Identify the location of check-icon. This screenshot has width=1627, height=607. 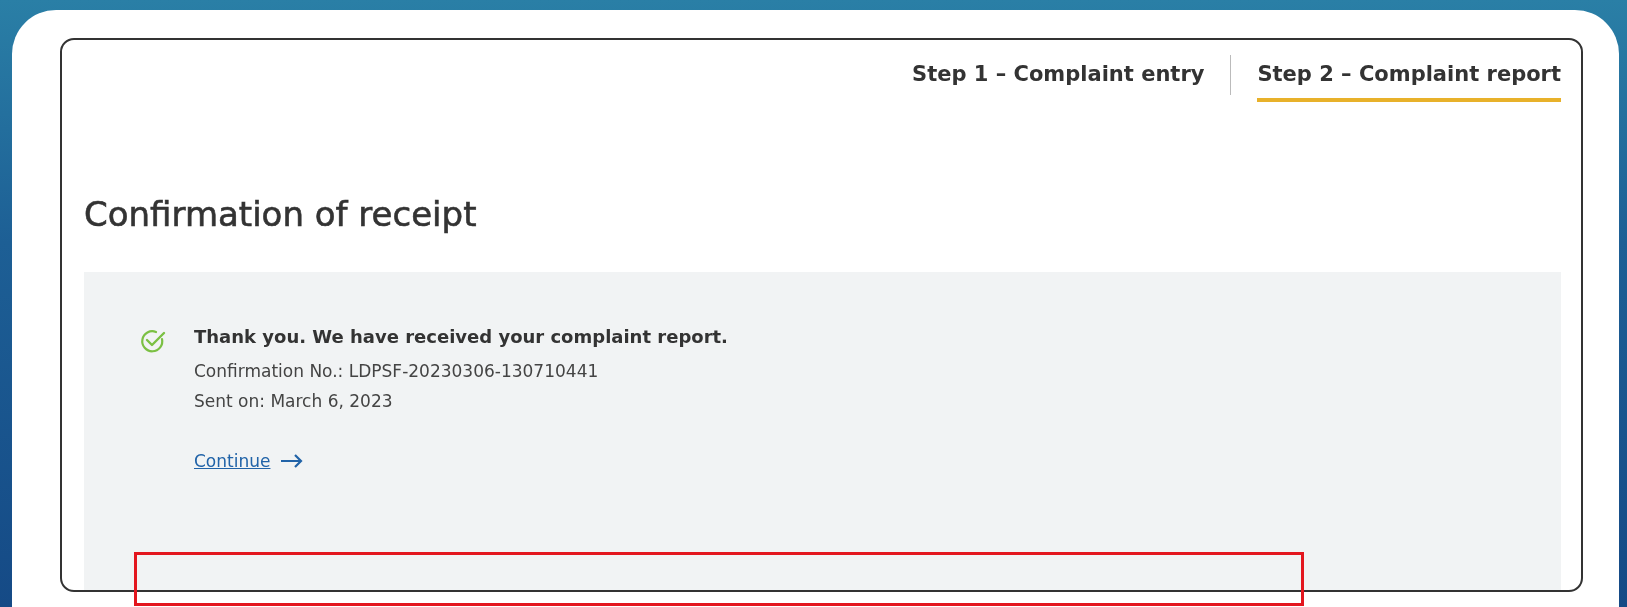
(153, 341).